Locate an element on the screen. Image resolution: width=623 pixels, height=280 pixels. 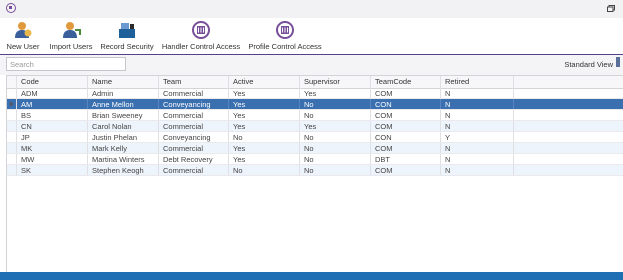
title-bar is located at coordinates (311, 9).